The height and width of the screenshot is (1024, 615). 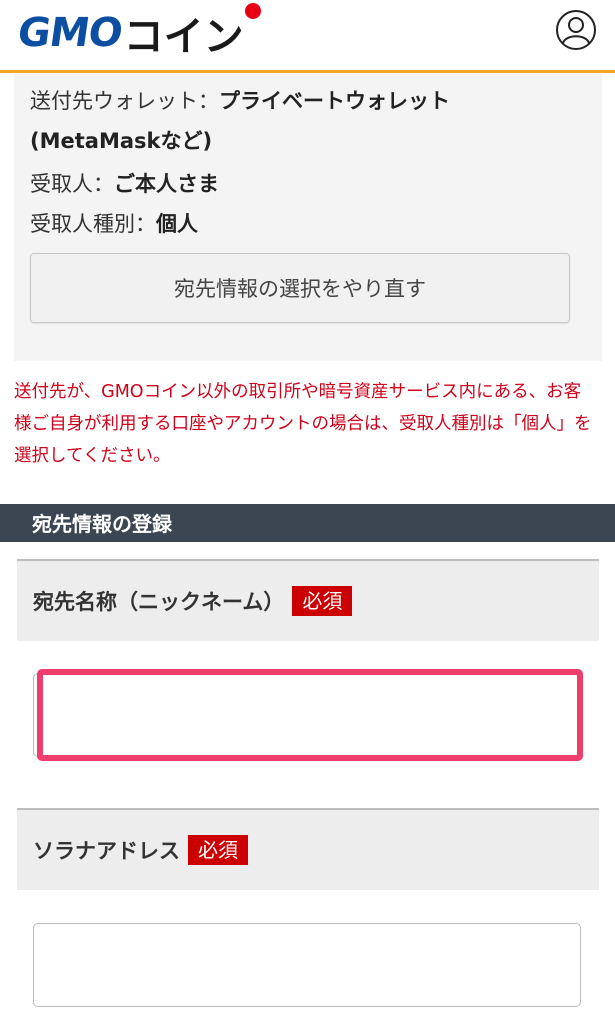 I want to click on recipient-info: 受取人：ご本人さま, so click(x=124, y=183).